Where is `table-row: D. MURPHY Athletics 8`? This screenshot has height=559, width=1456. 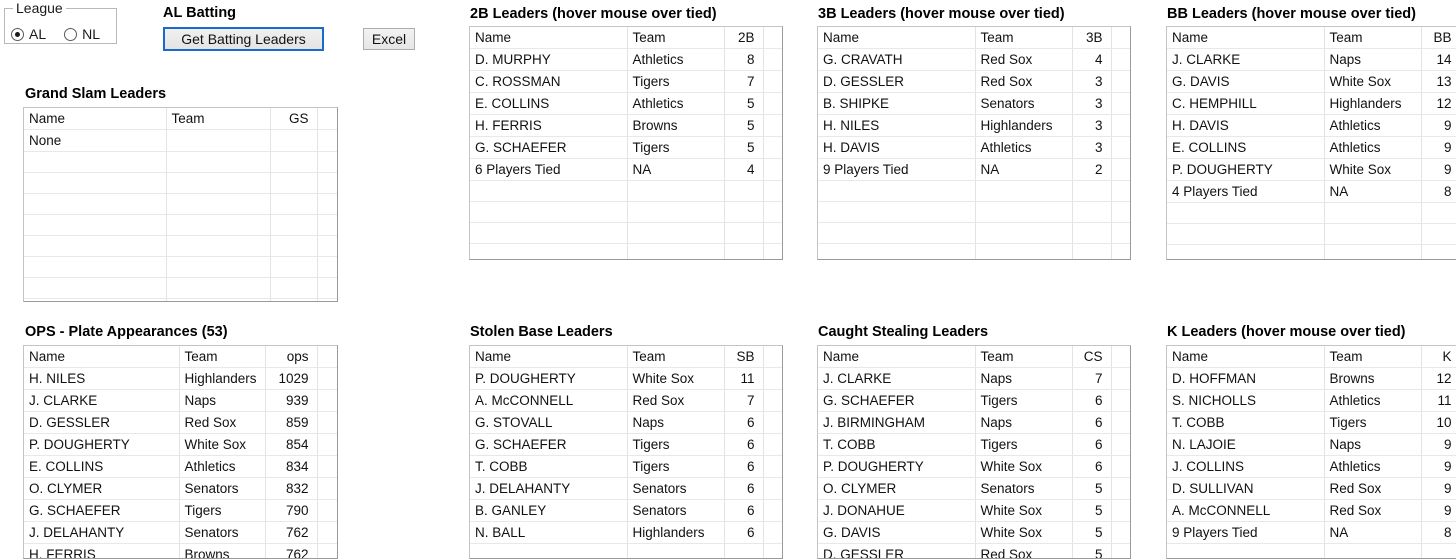 table-row: D. MURPHY Athletics 8 is located at coordinates (626, 59).